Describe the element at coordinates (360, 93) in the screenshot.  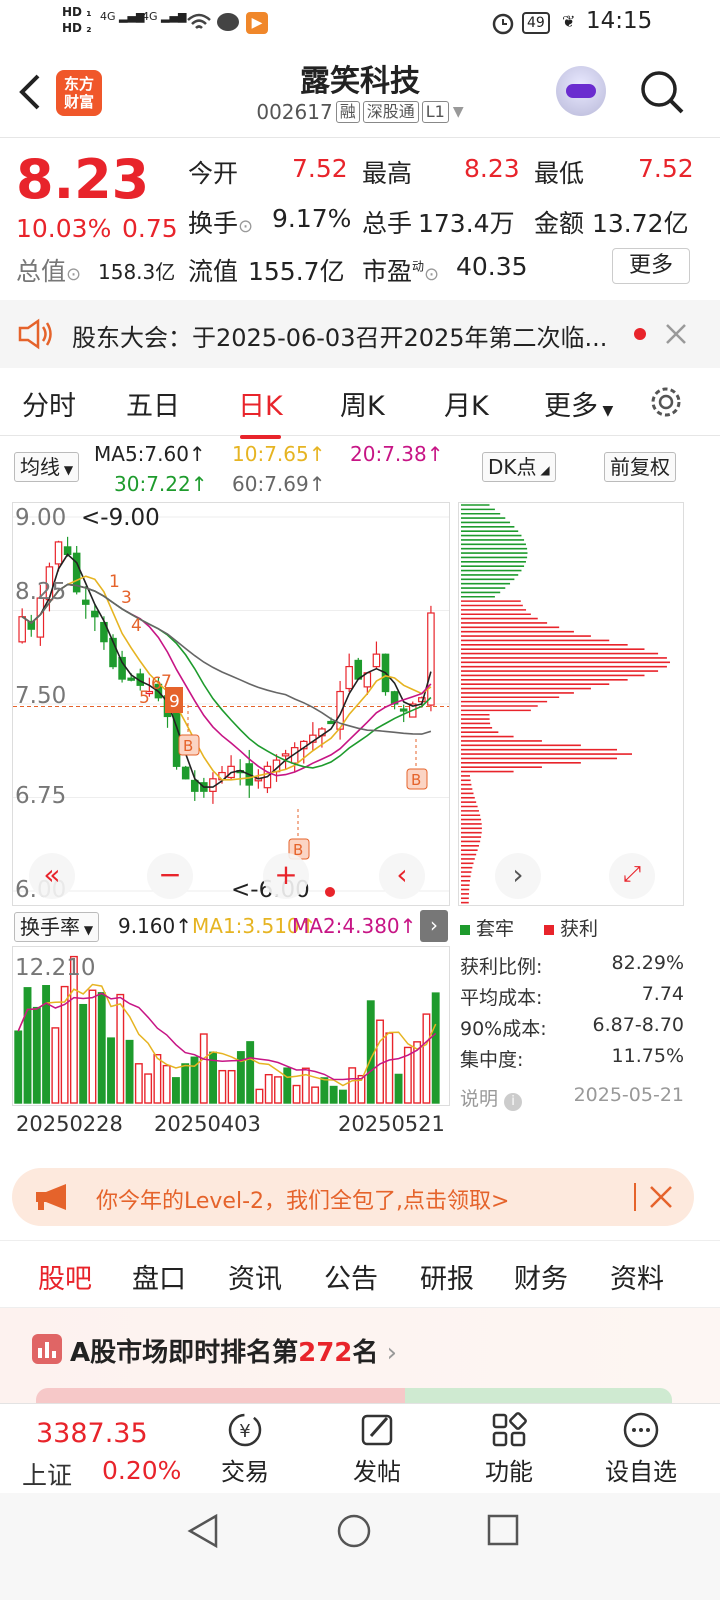
I see `stock-header: 东方 财富 露笑科技 002617 融 深股通 L1 ▼` at that location.